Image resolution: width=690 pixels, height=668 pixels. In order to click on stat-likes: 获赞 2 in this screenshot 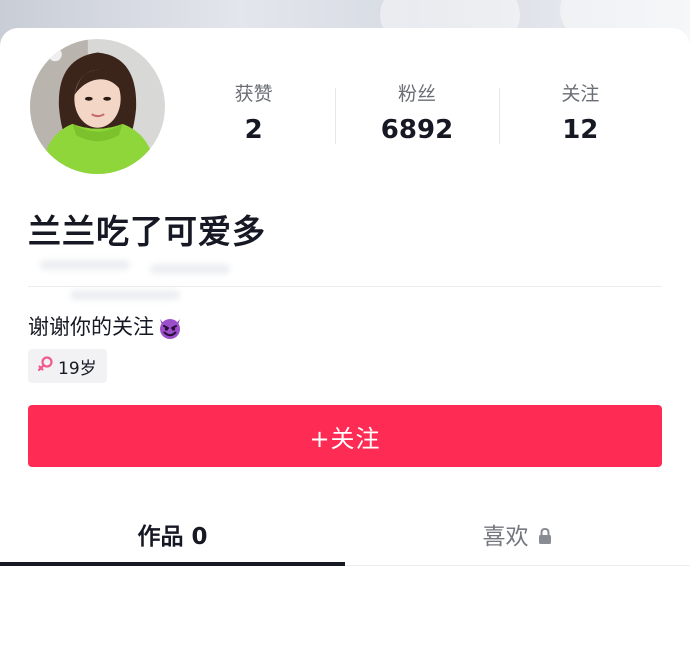, I will do `click(253, 115)`.